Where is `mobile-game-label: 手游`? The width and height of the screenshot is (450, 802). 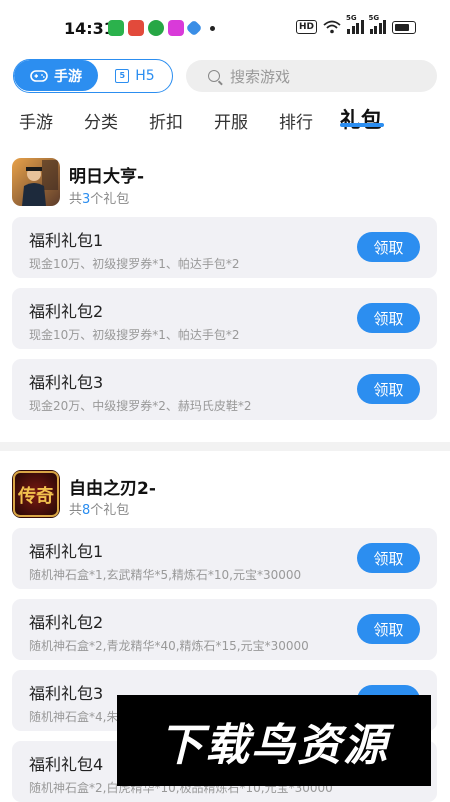 mobile-game-label: 手游 is located at coordinates (68, 76).